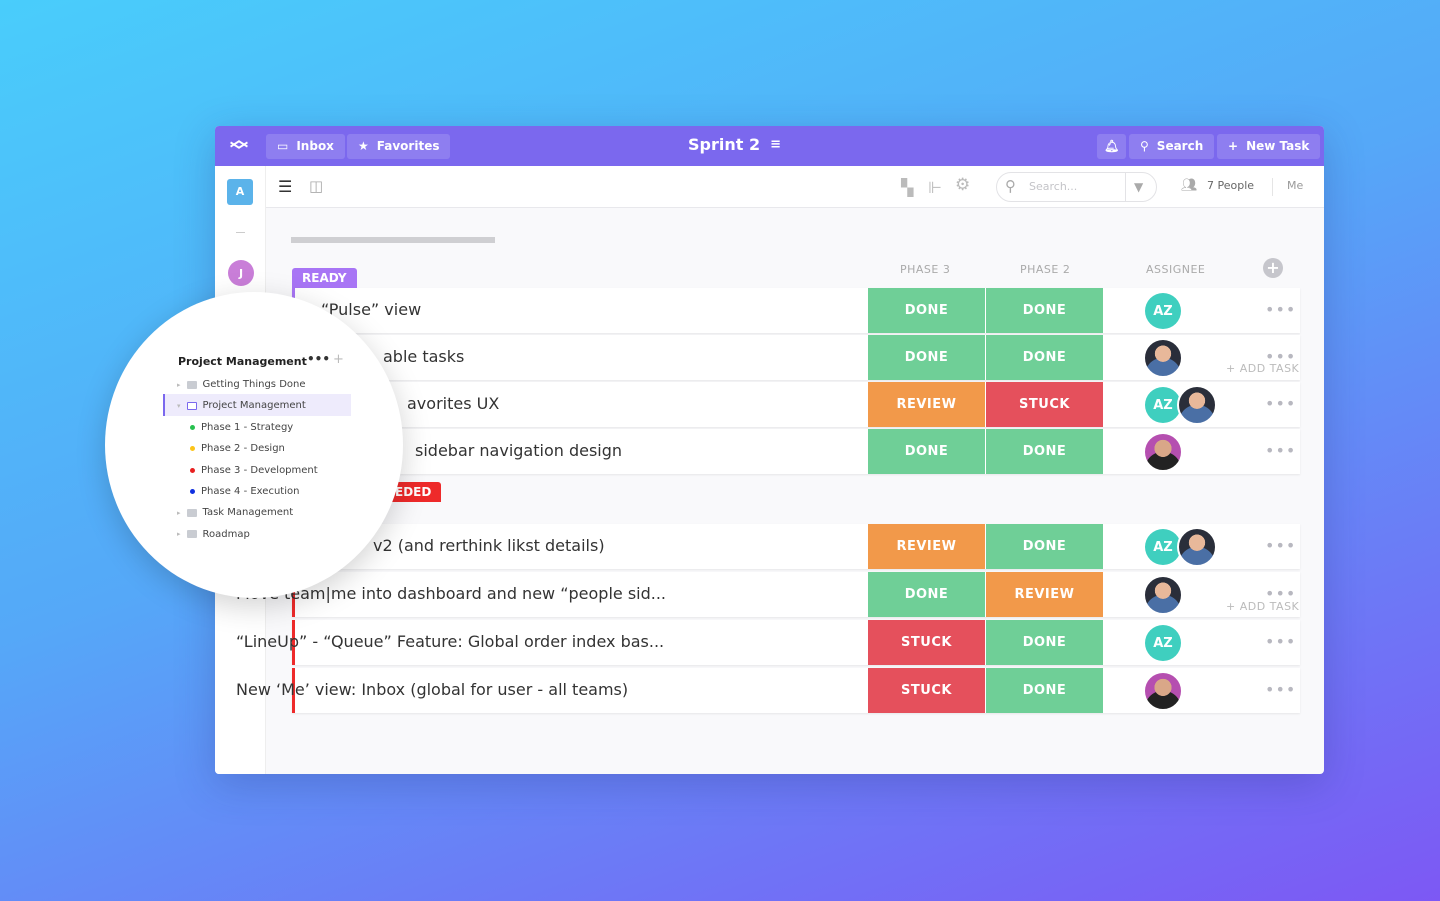 This screenshot has width=1440, height=901. What do you see at coordinates (1144, 146) in the screenshot?
I see `search-icon: ⚲` at bounding box center [1144, 146].